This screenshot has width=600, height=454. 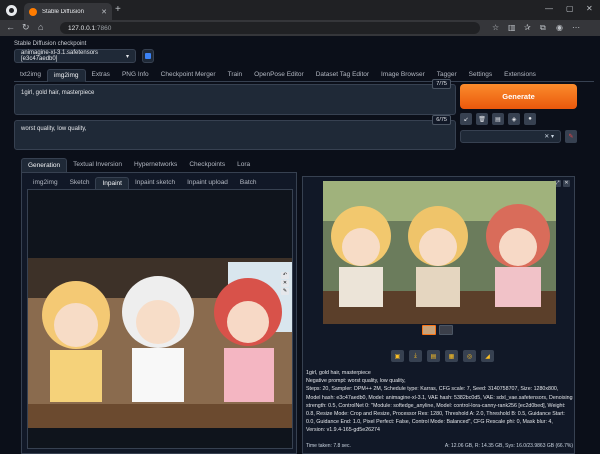 I want to click on tab-generation: Generation, so click(x=44, y=165).